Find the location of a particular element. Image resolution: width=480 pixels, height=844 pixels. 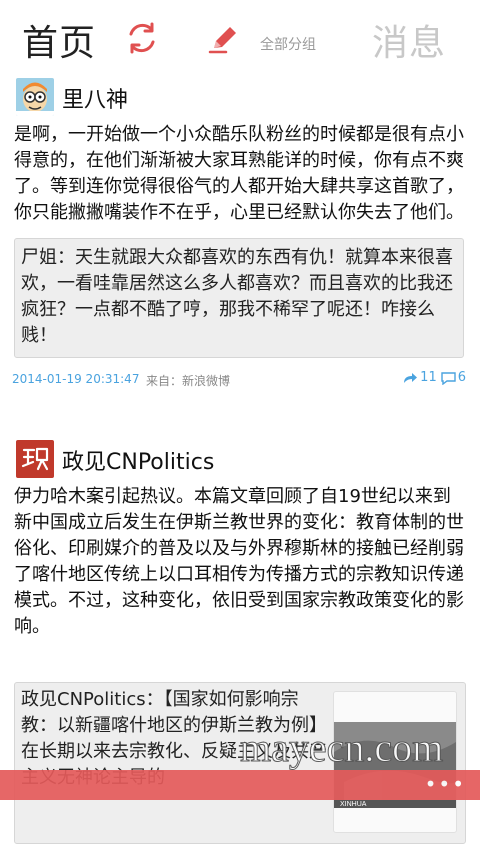

group-filter: 全部分组 is located at coordinates (288, 44).